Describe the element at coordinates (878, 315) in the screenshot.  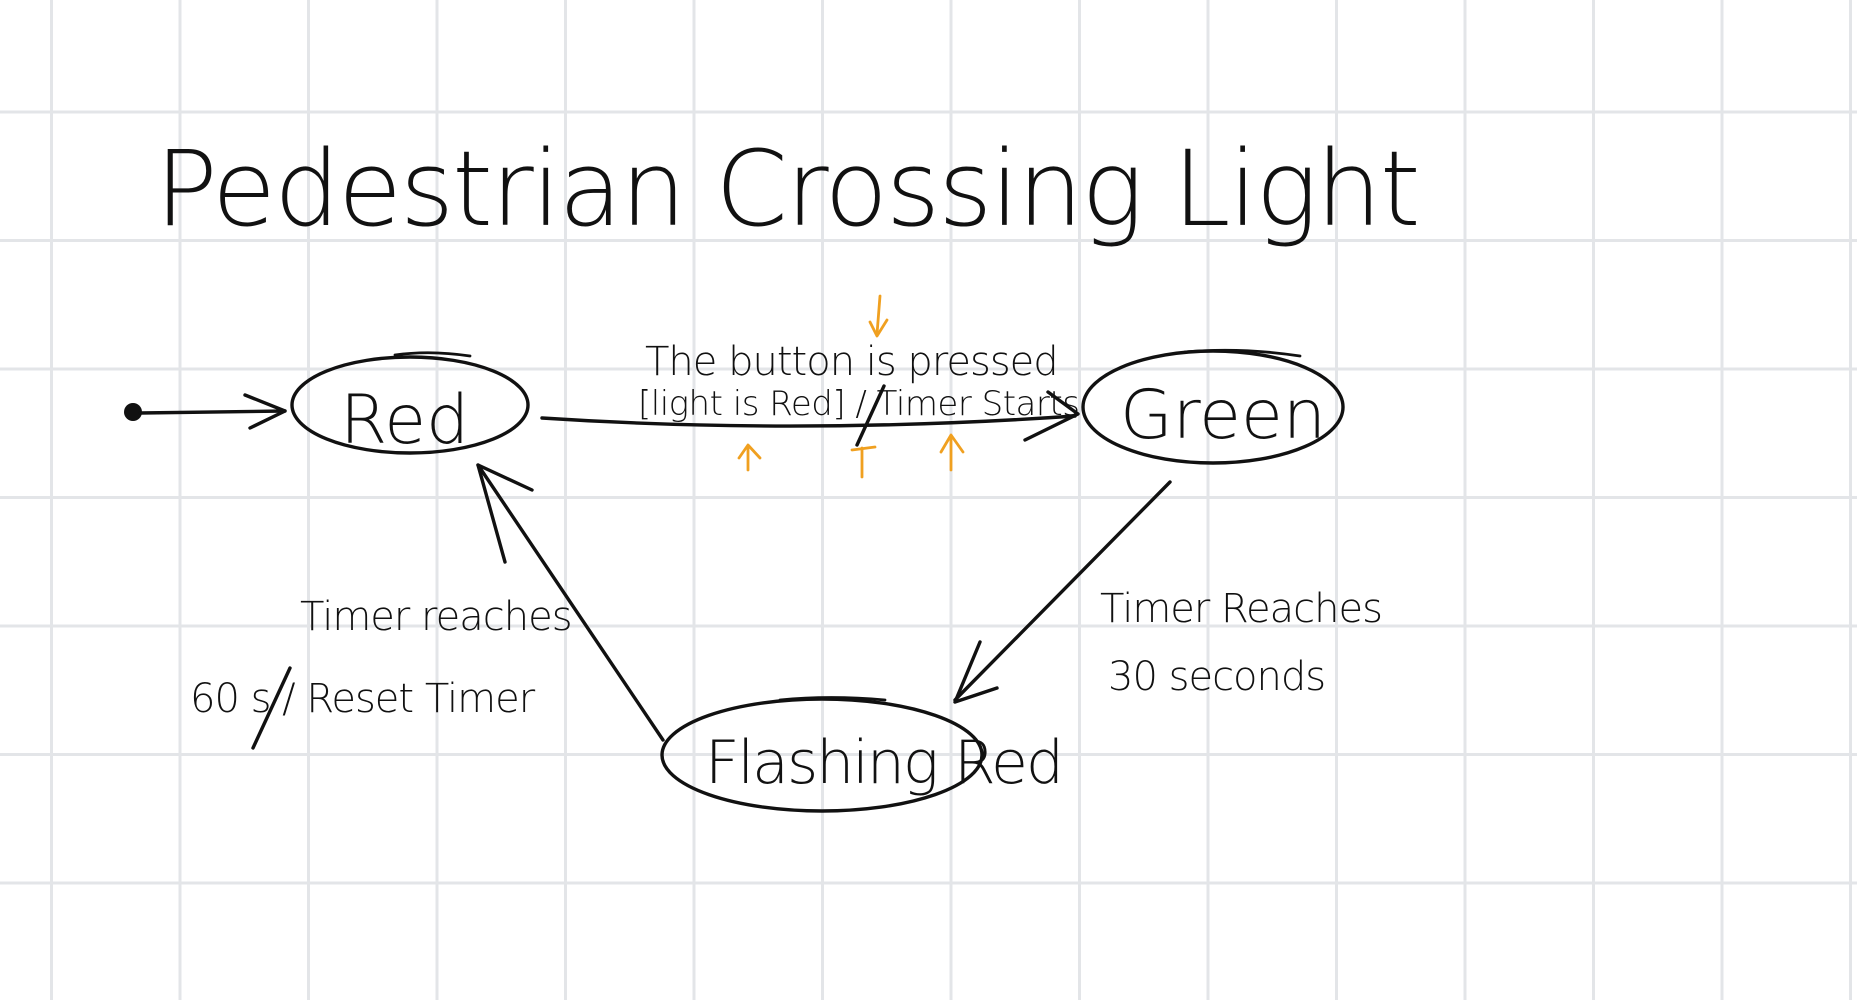
I see `annotation-down-arrow-stem` at that location.